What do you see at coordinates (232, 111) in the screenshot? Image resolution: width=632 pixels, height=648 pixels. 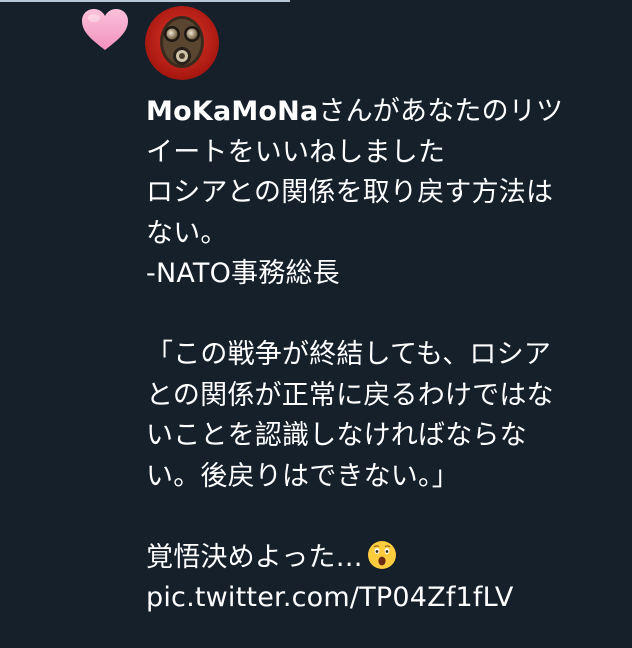 I see `username-link: MoKaMoNa` at bounding box center [232, 111].